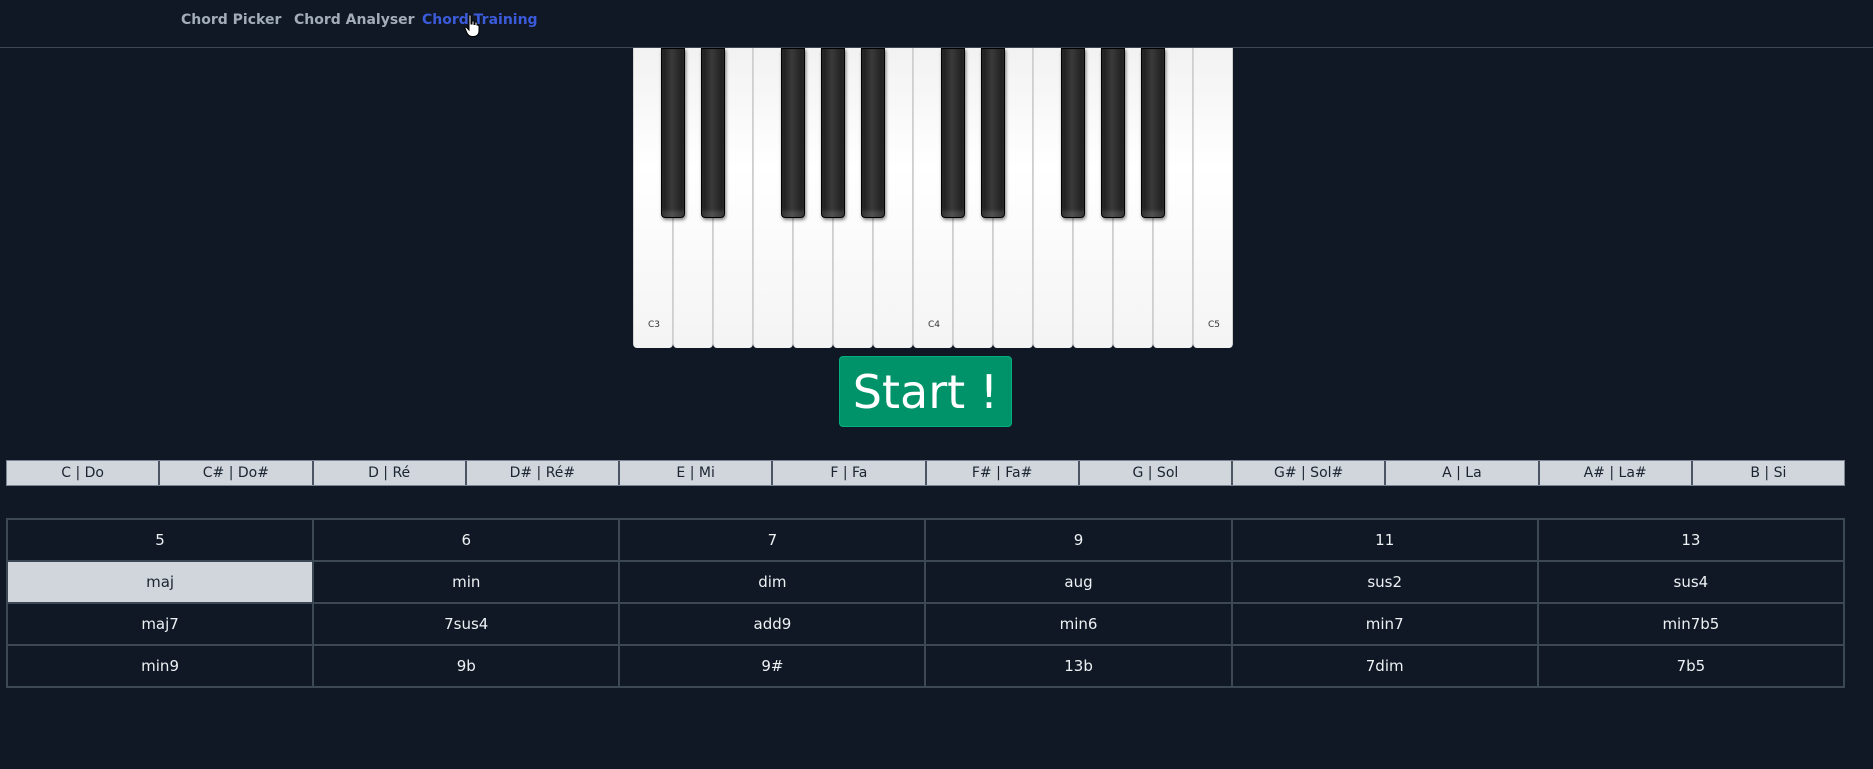  Describe the element at coordinates (772, 624) in the screenshot. I see `chord-option: add9` at that location.